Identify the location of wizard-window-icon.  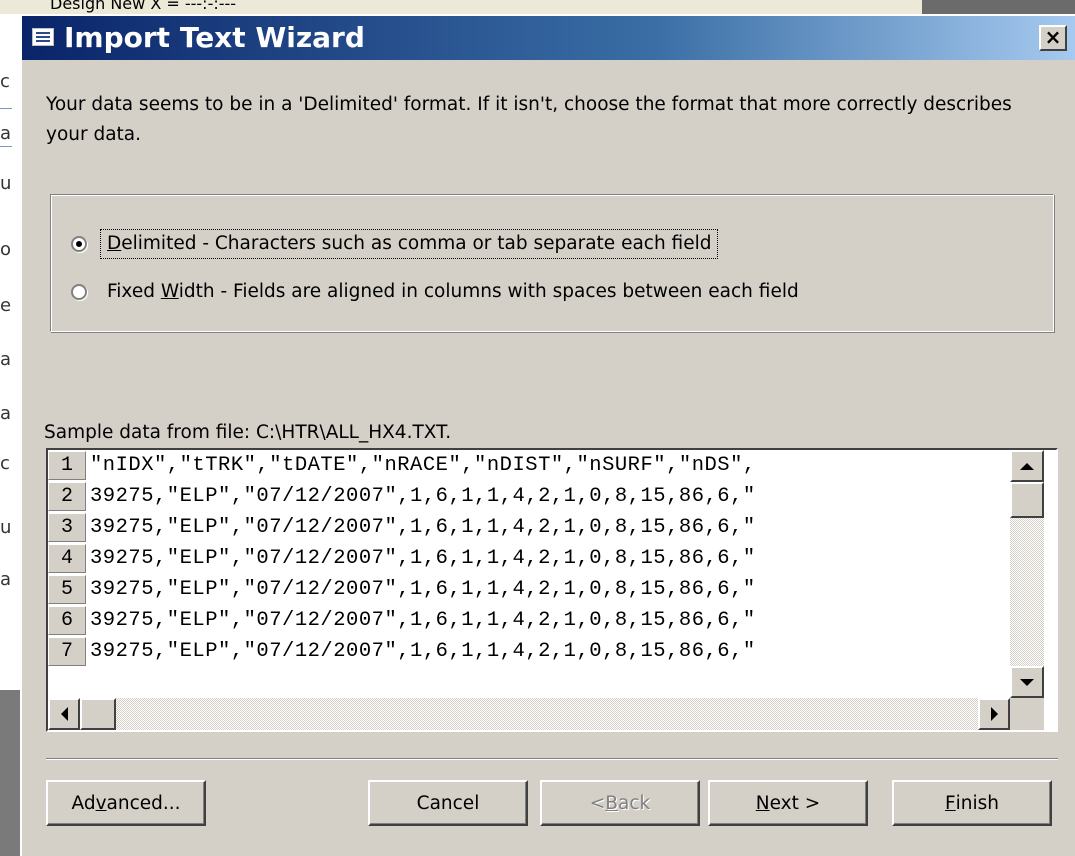
(43, 37).